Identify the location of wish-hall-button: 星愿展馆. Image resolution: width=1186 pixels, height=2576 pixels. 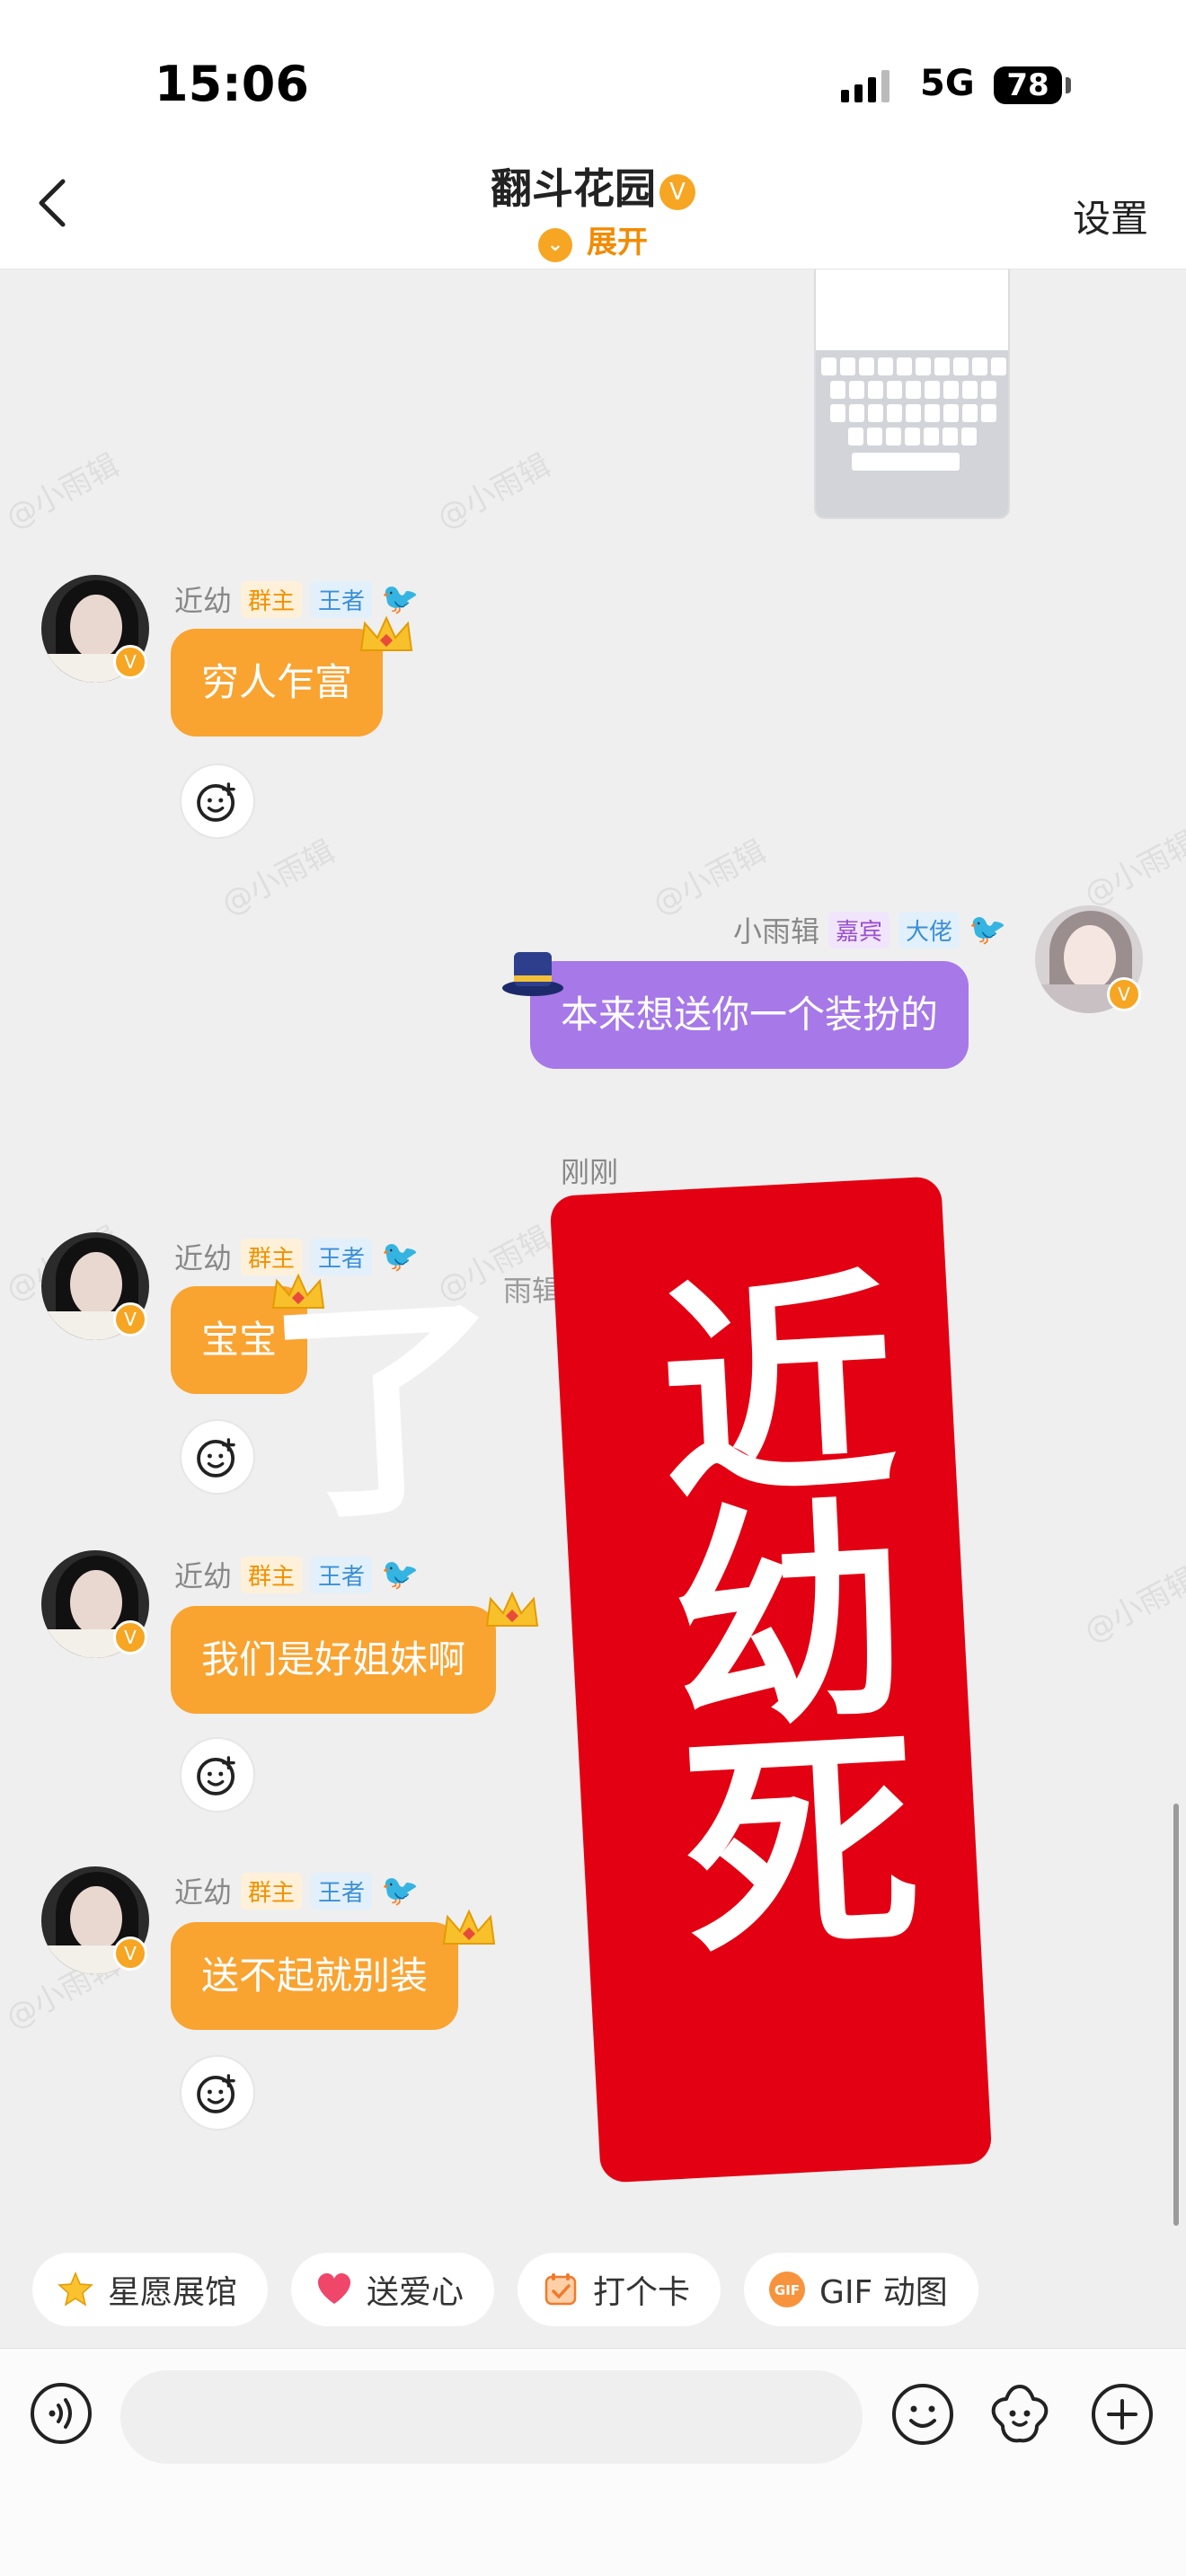
(150, 2289).